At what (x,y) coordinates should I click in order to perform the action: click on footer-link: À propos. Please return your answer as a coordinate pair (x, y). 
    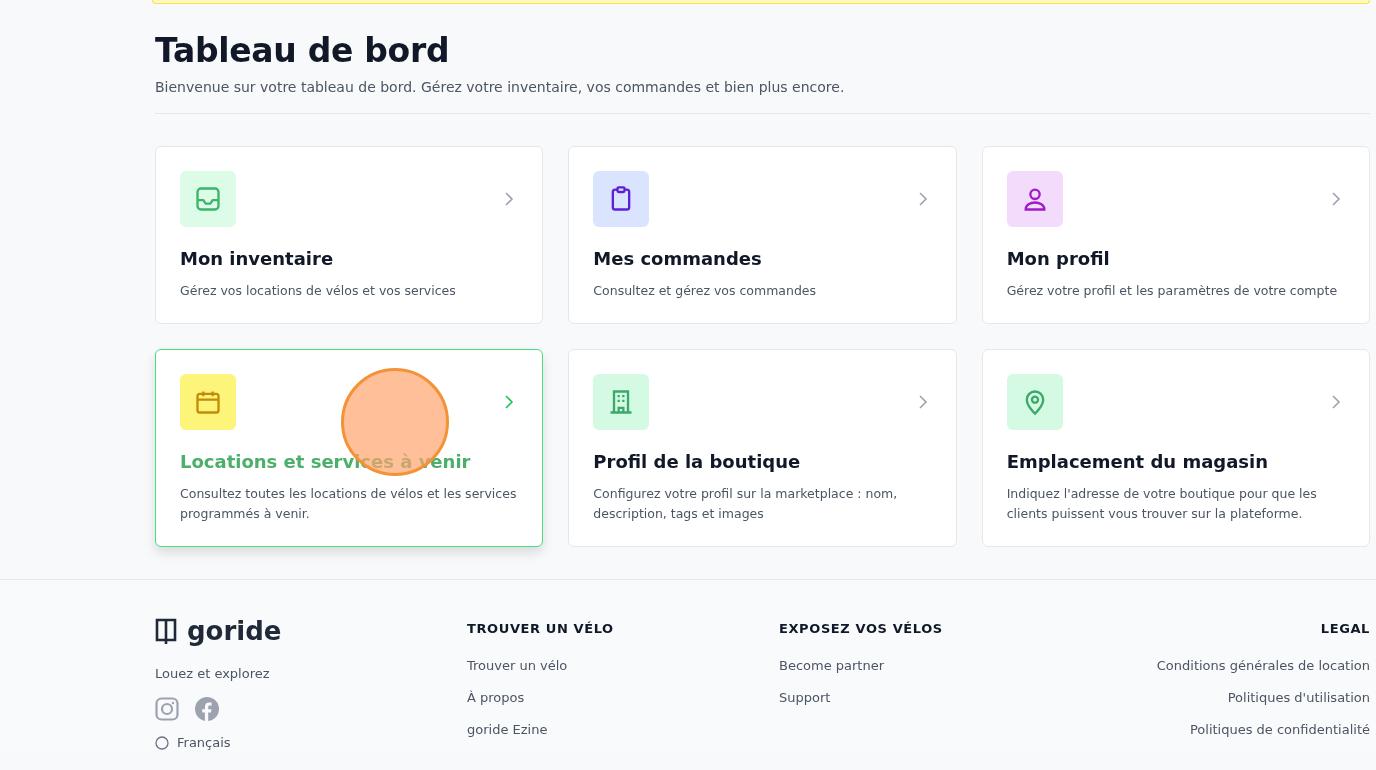
    Looking at the image, I should click on (623, 698).